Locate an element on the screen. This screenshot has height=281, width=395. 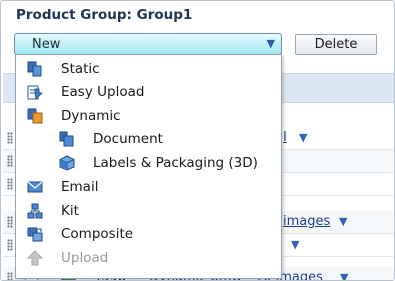
menu-item-label: Kit is located at coordinates (70, 211).